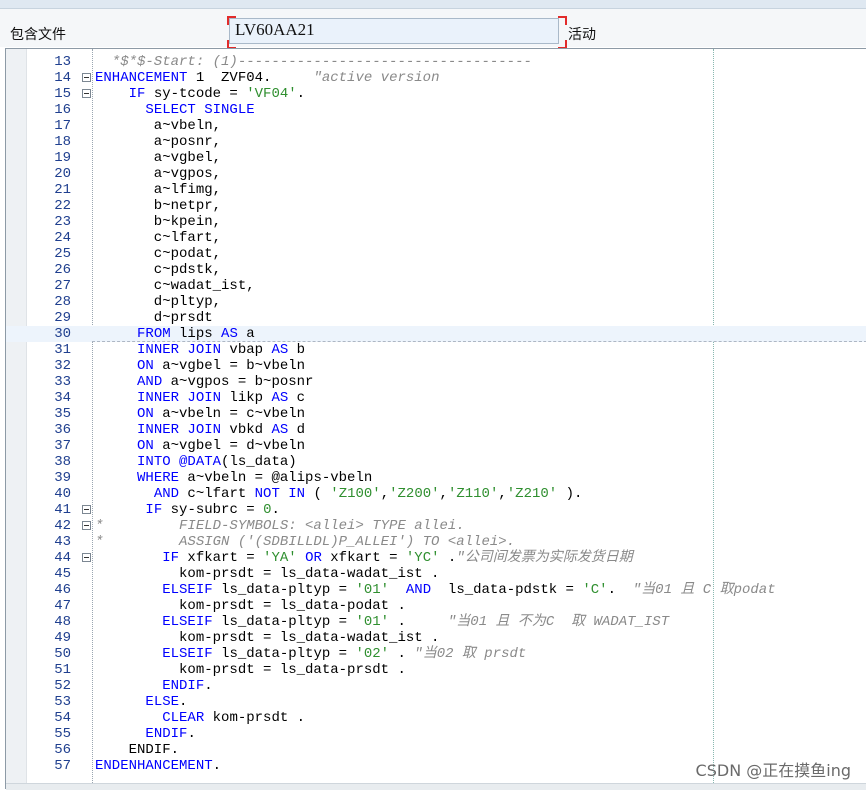 Image resolution: width=866 pixels, height=790 pixels. Describe the element at coordinates (436, 238) in the screenshot. I see `code-line: 24 c~lfart,` at that location.